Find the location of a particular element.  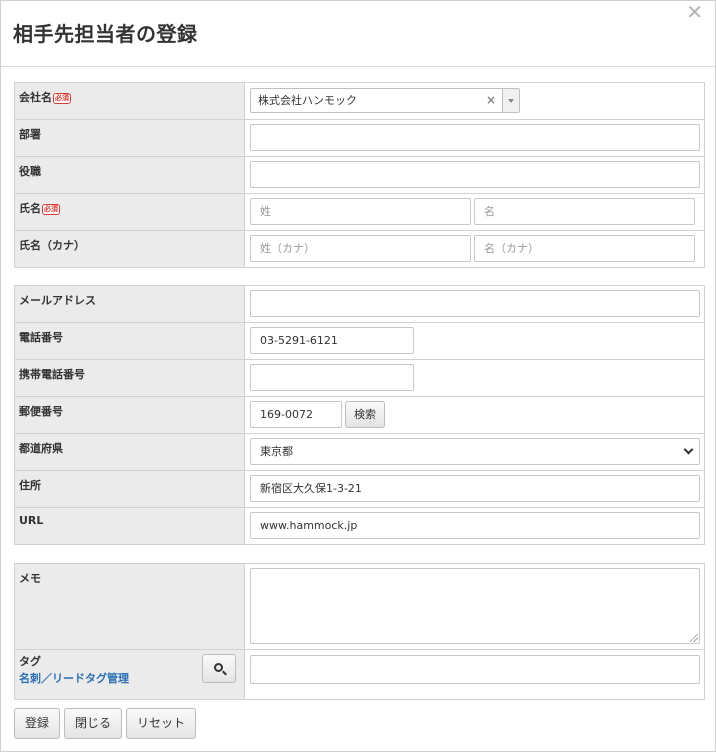

email-label-cell: メールアドレス is located at coordinates (129, 304).